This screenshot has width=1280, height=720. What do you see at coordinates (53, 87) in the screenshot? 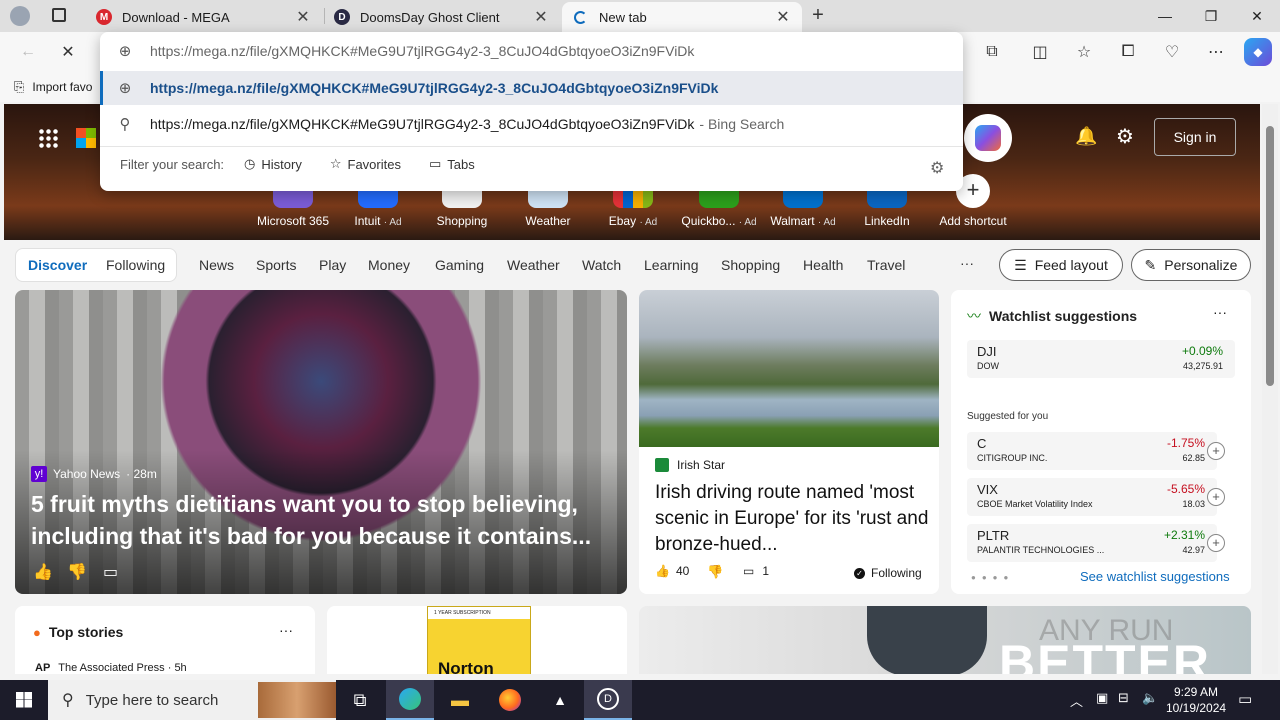
I see `import-favorites-link: ⎘ Import favo` at bounding box center [53, 87].